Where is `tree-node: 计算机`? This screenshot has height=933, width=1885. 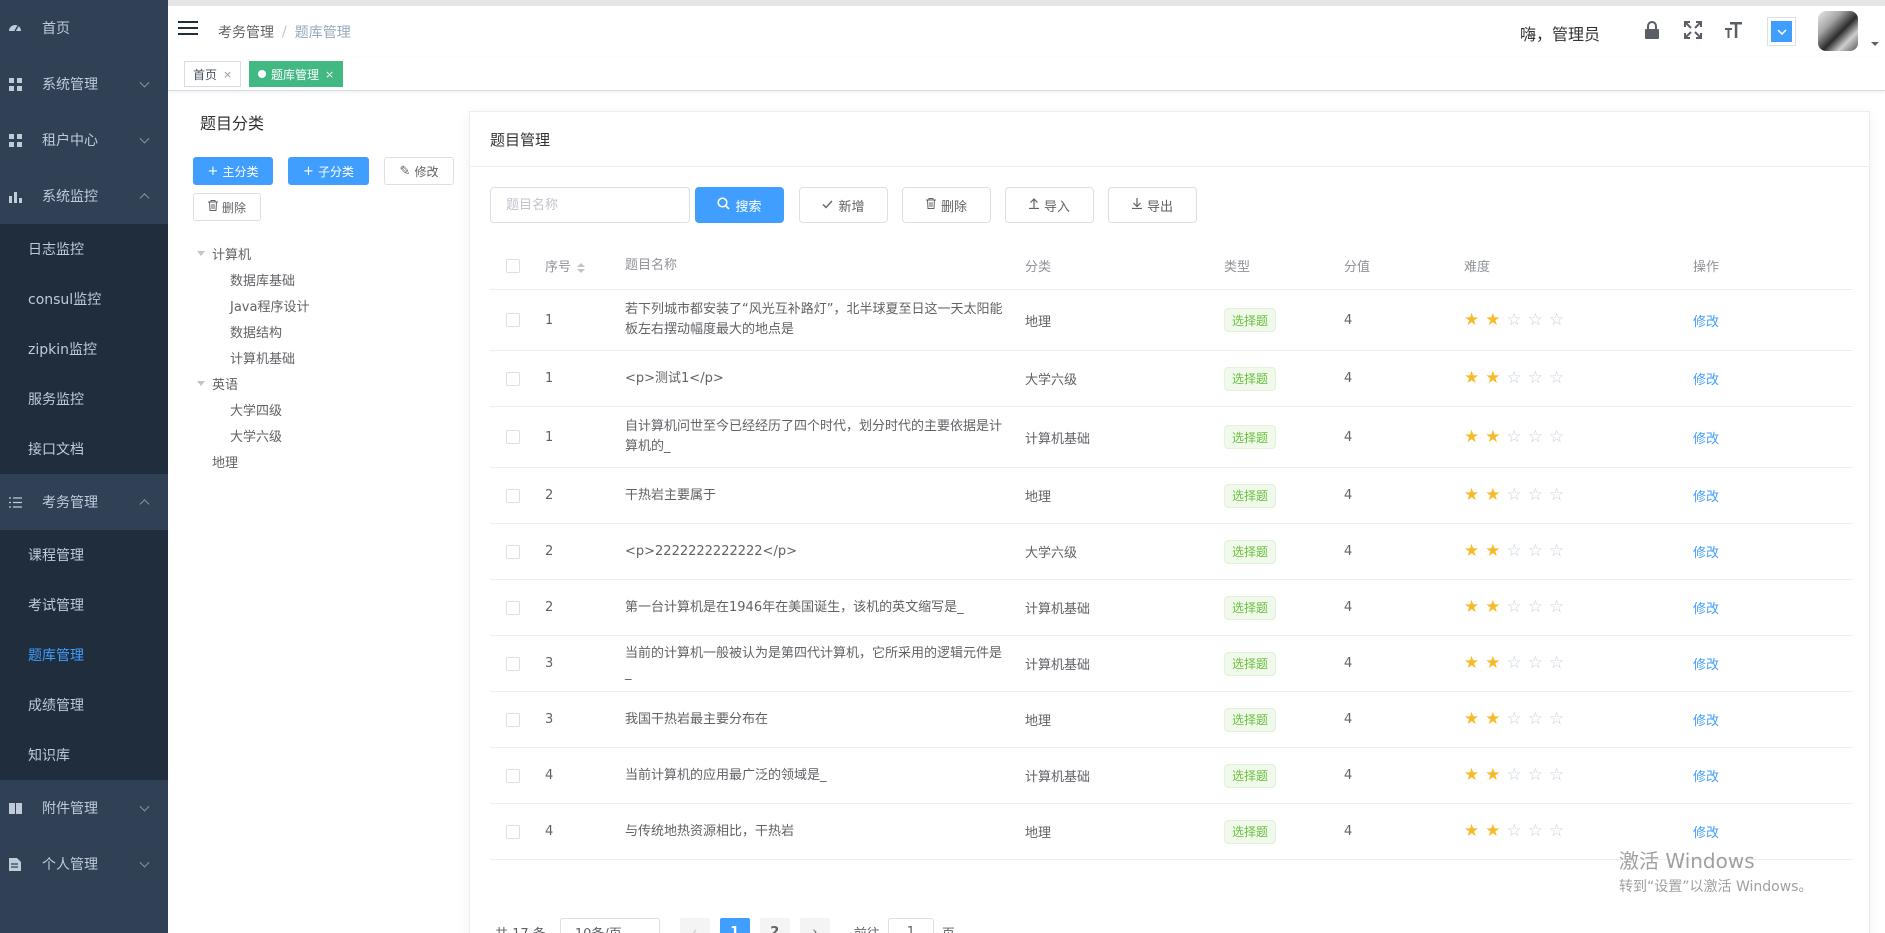
tree-node: 计算机 is located at coordinates (328, 253).